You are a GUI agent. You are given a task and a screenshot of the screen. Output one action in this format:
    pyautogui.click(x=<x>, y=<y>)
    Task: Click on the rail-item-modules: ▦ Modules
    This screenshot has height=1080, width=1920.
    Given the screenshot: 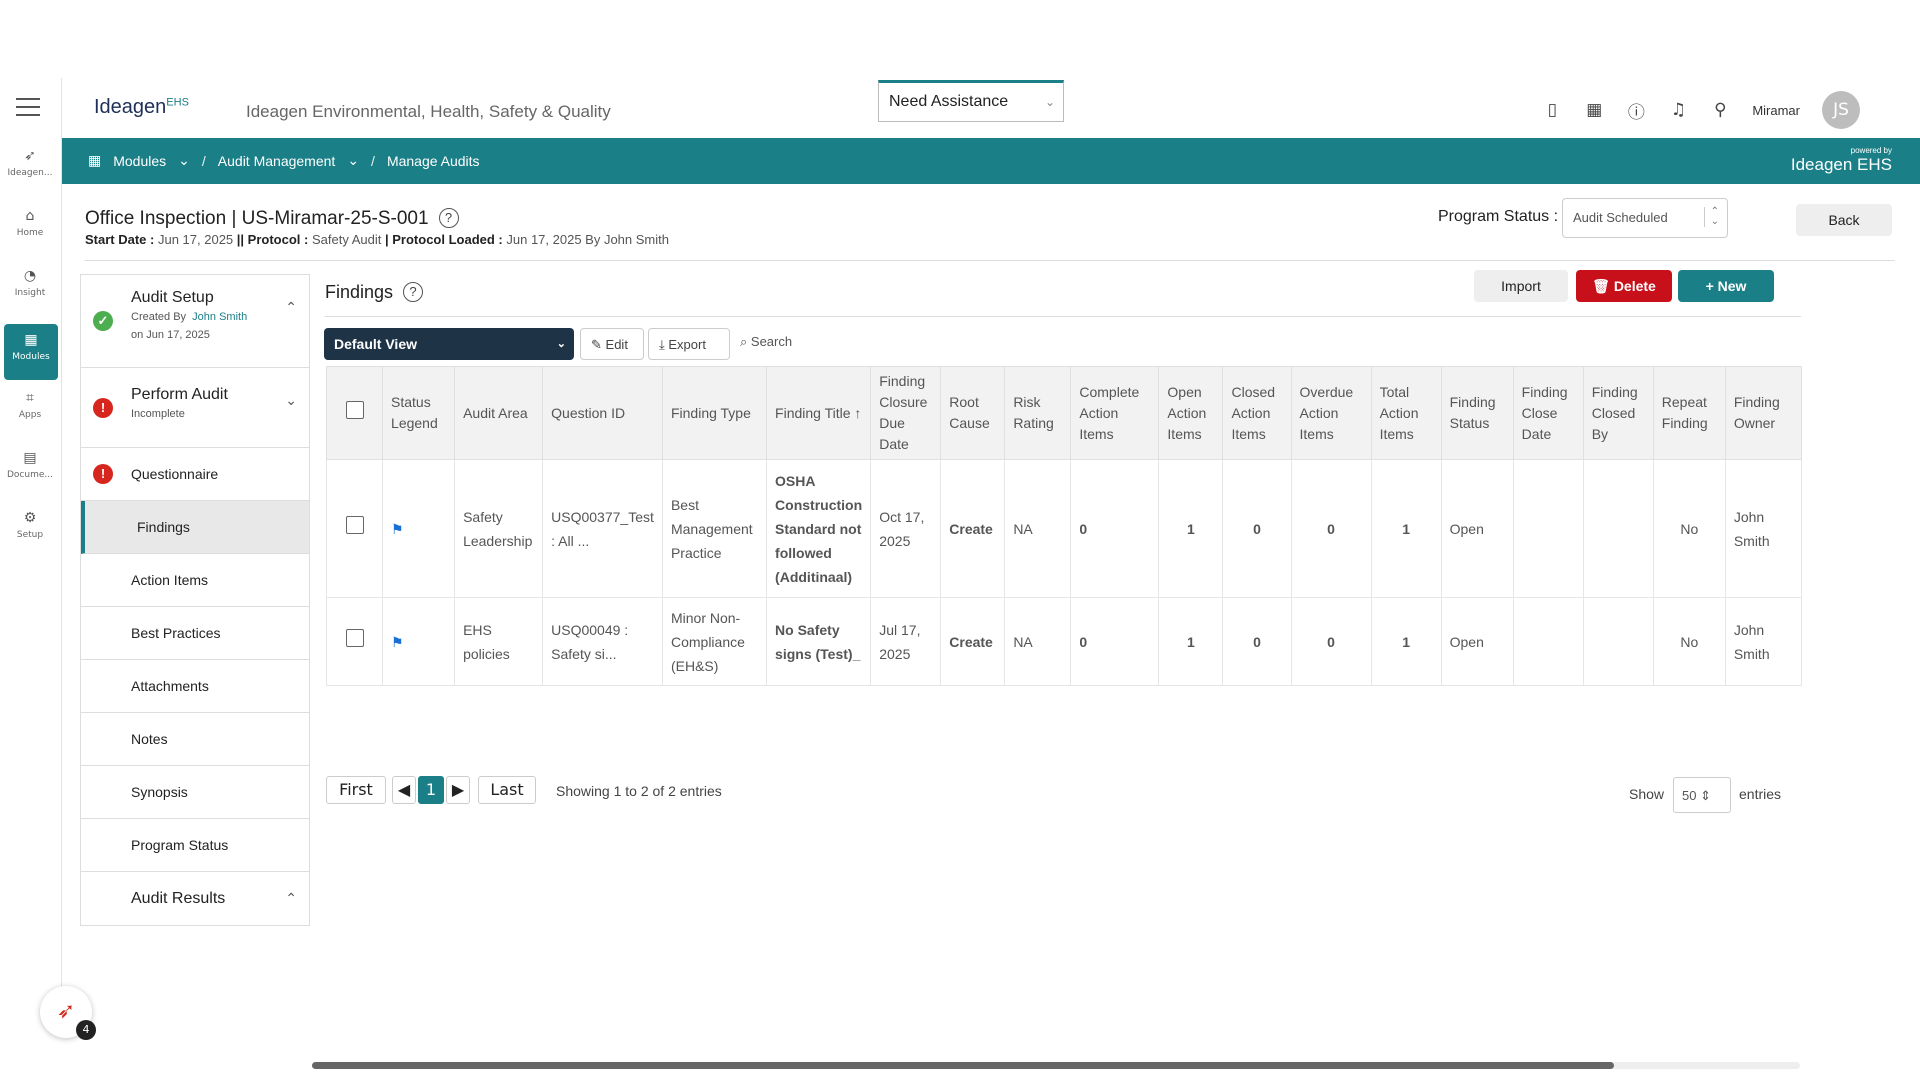 What is the action you would take?
    pyautogui.click(x=31, y=352)
    